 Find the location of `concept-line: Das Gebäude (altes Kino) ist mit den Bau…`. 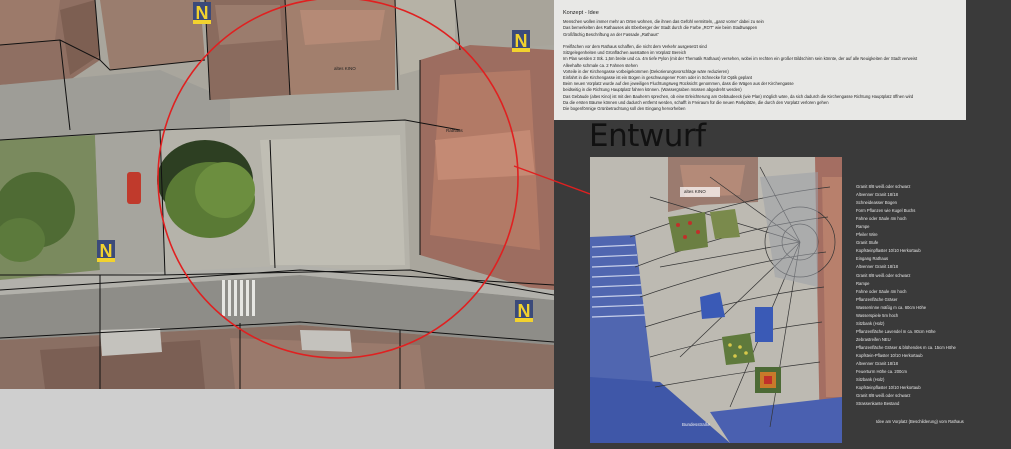

concept-line: Das Gebäude (altes Kino) ist mit den Bau… is located at coordinates (738, 96).